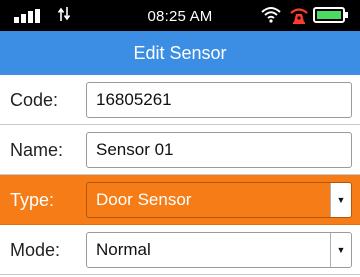  Describe the element at coordinates (271, 16) in the screenshot. I see `wifi-icon` at that location.